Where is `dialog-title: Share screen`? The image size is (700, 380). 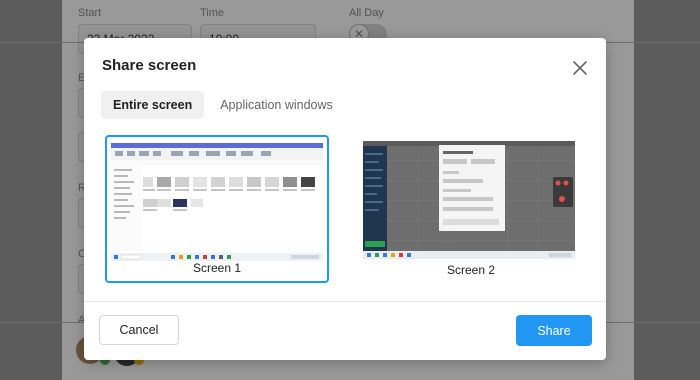
dialog-title: Share screen is located at coordinates (149, 65).